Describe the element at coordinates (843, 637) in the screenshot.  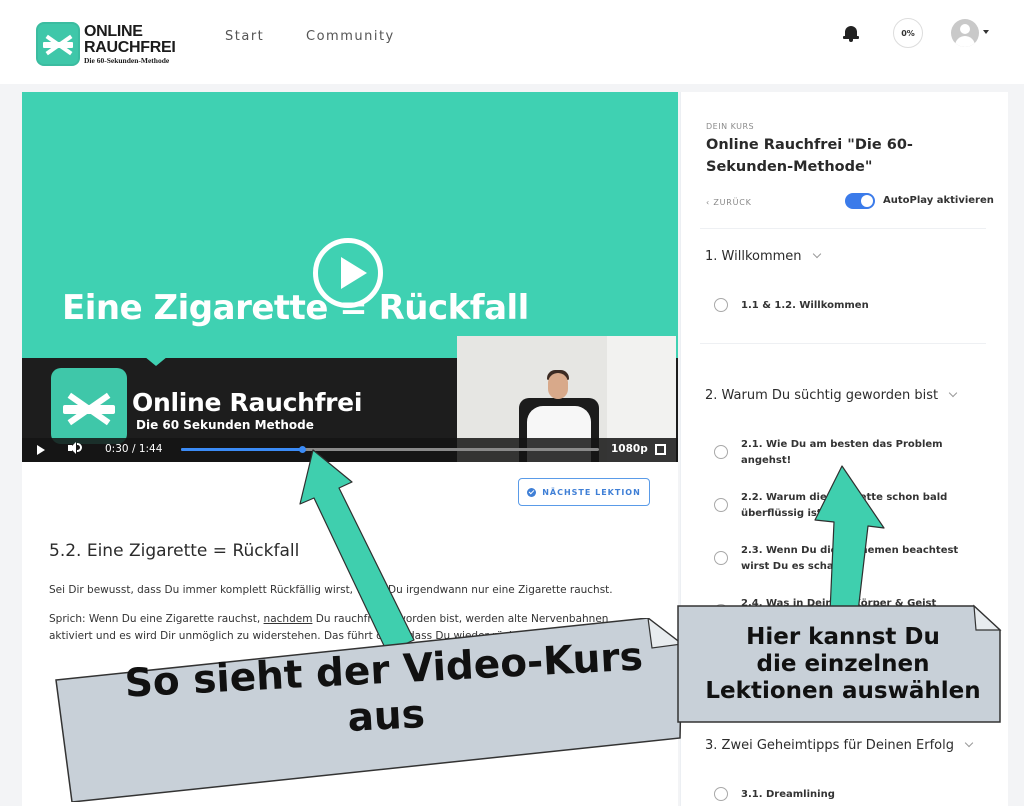
I see `callout-right-line1: Hier kannst Du` at that location.